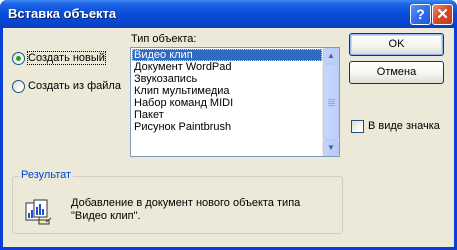 The image size is (457, 250). I want to click on object-type-item: Клип мультимедиа, so click(227, 91).